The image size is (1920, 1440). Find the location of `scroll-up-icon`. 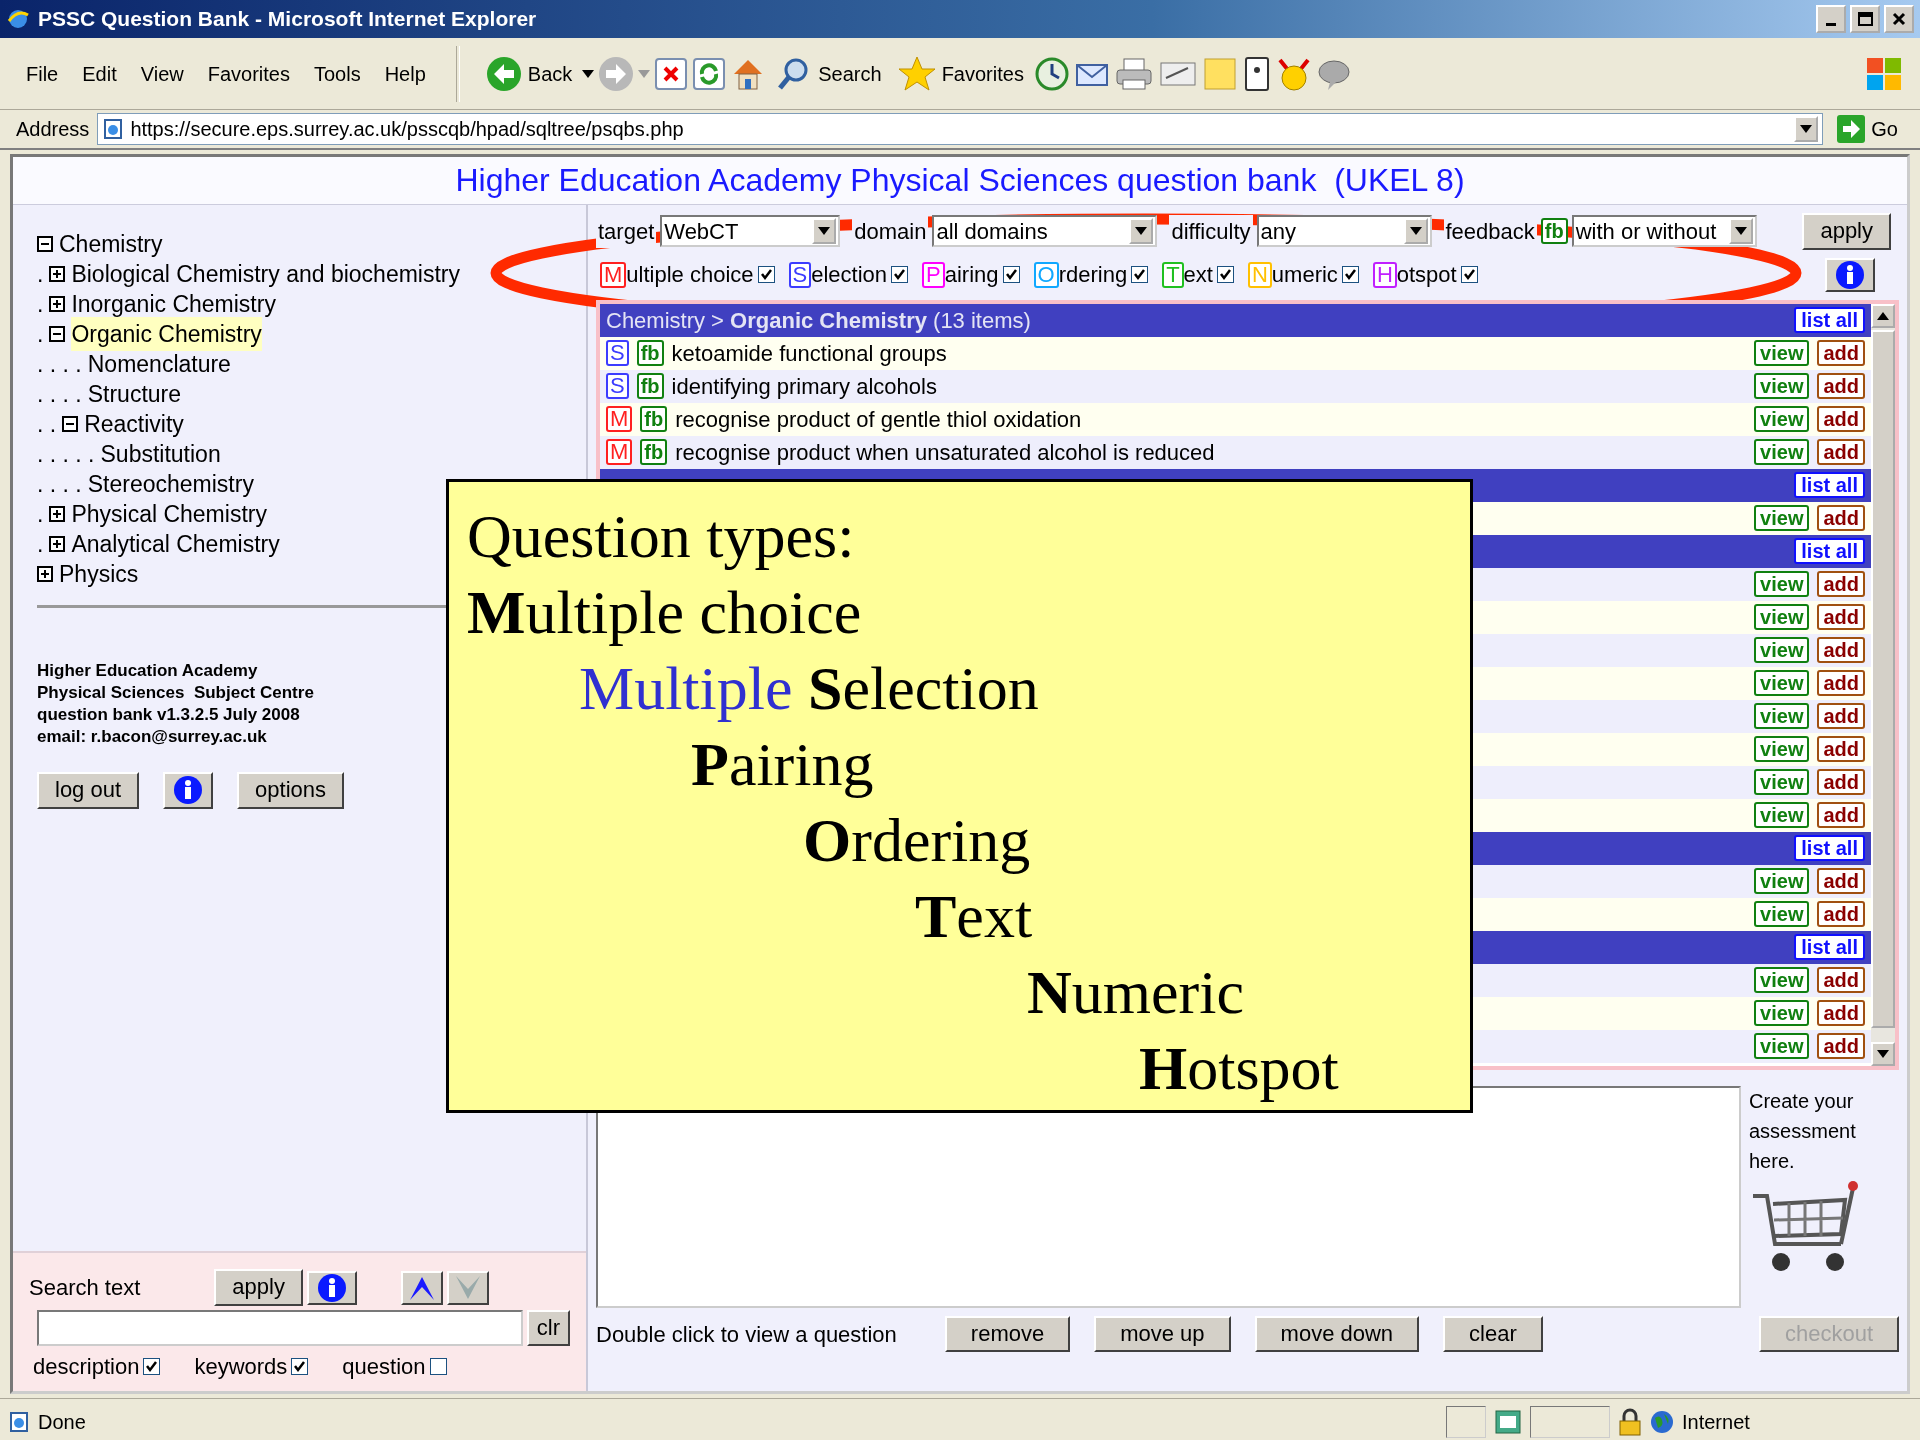

scroll-up-icon is located at coordinates (1883, 315).